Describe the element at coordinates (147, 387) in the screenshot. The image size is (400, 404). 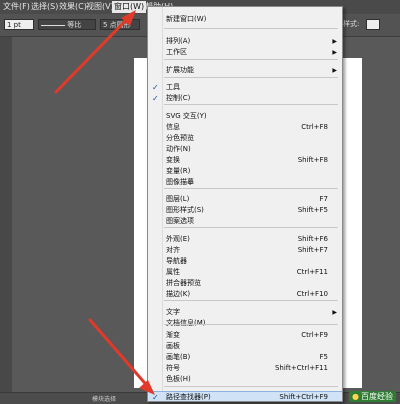
I see `arrowhead-bottom` at that location.